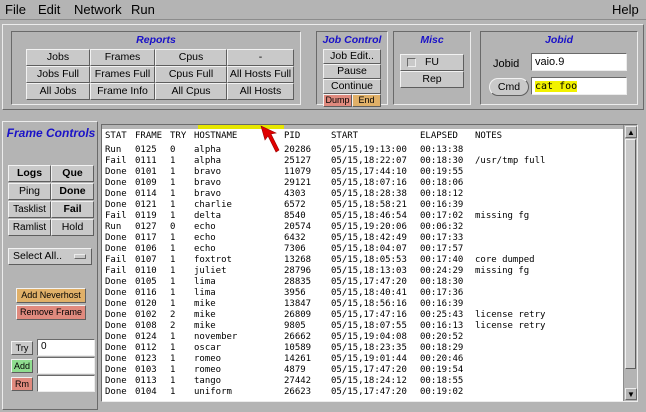 The width and height of the screenshot is (646, 412). What do you see at coordinates (66, 365) in the screenshot?
I see `add-input` at bounding box center [66, 365].